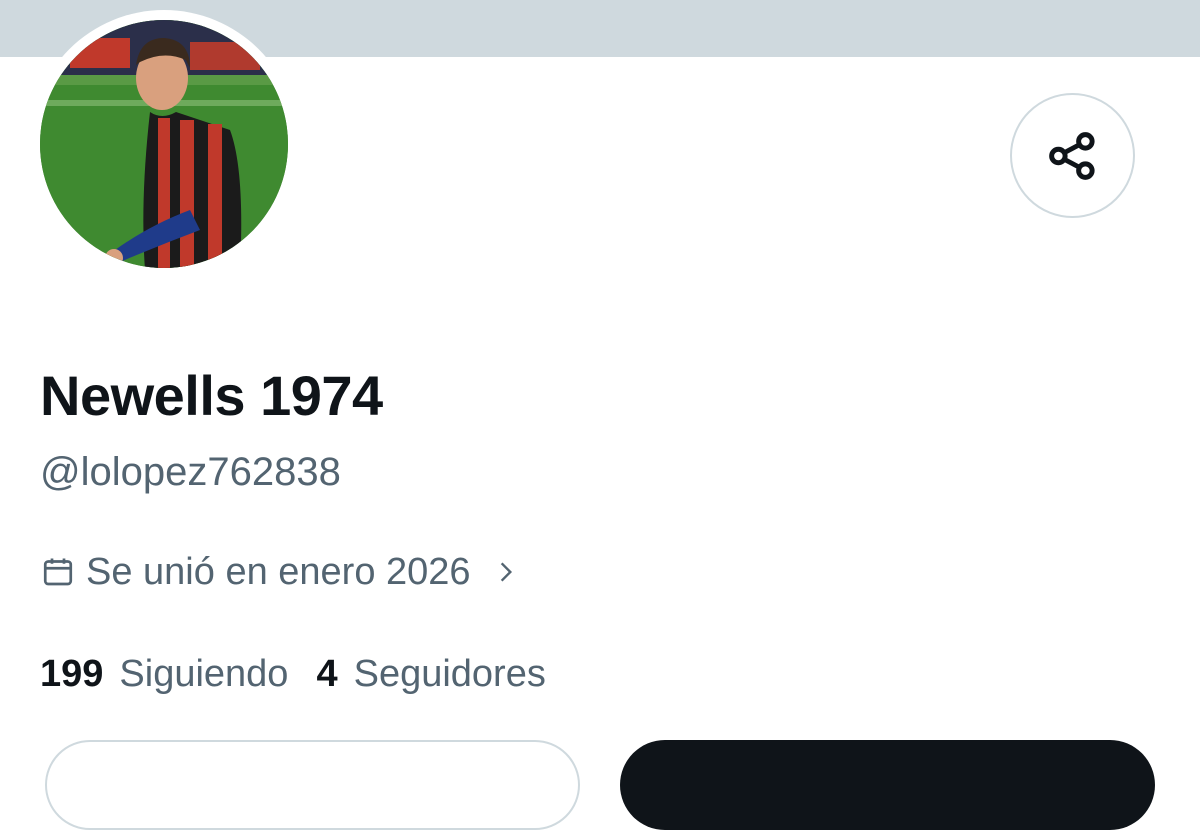 This screenshot has height=830, width=1200. Describe the element at coordinates (204, 673) in the screenshot. I see `following-label: Siguiendo` at that location.